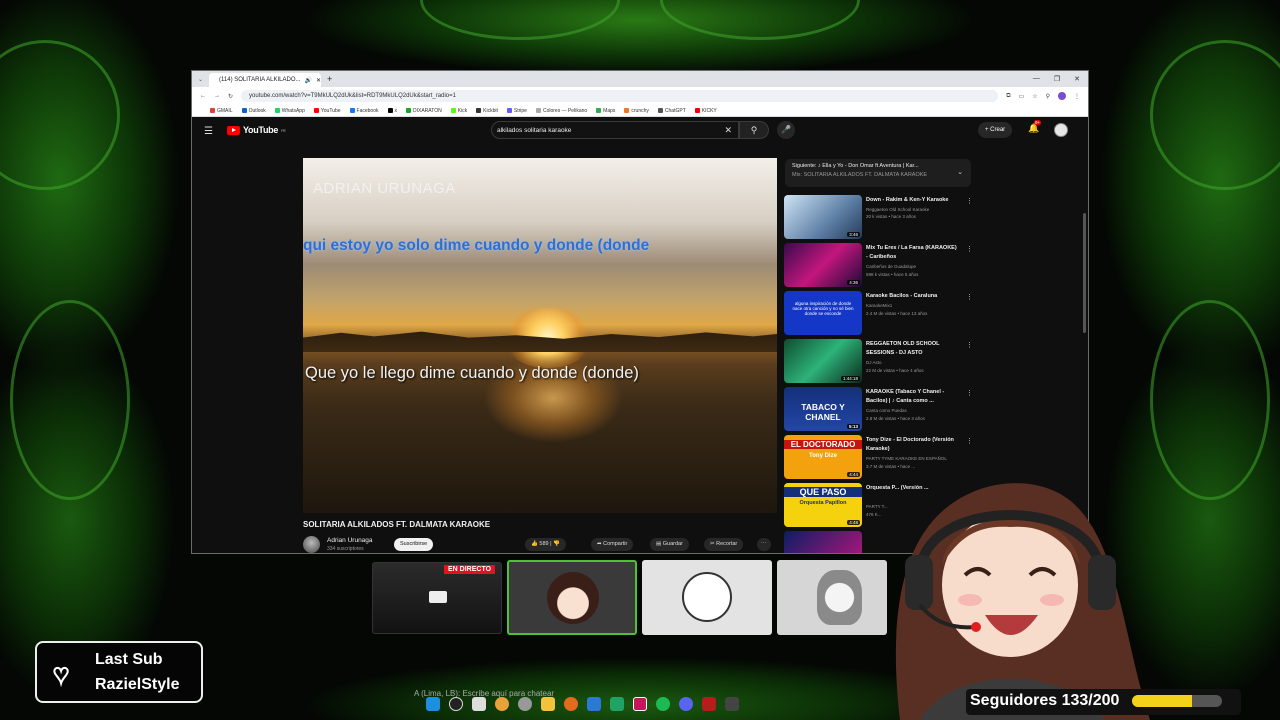  What do you see at coordinates (289, 111) in the screenshot?
I see `bookmark-item: WhatsApp` at bounding box center [289, 111].